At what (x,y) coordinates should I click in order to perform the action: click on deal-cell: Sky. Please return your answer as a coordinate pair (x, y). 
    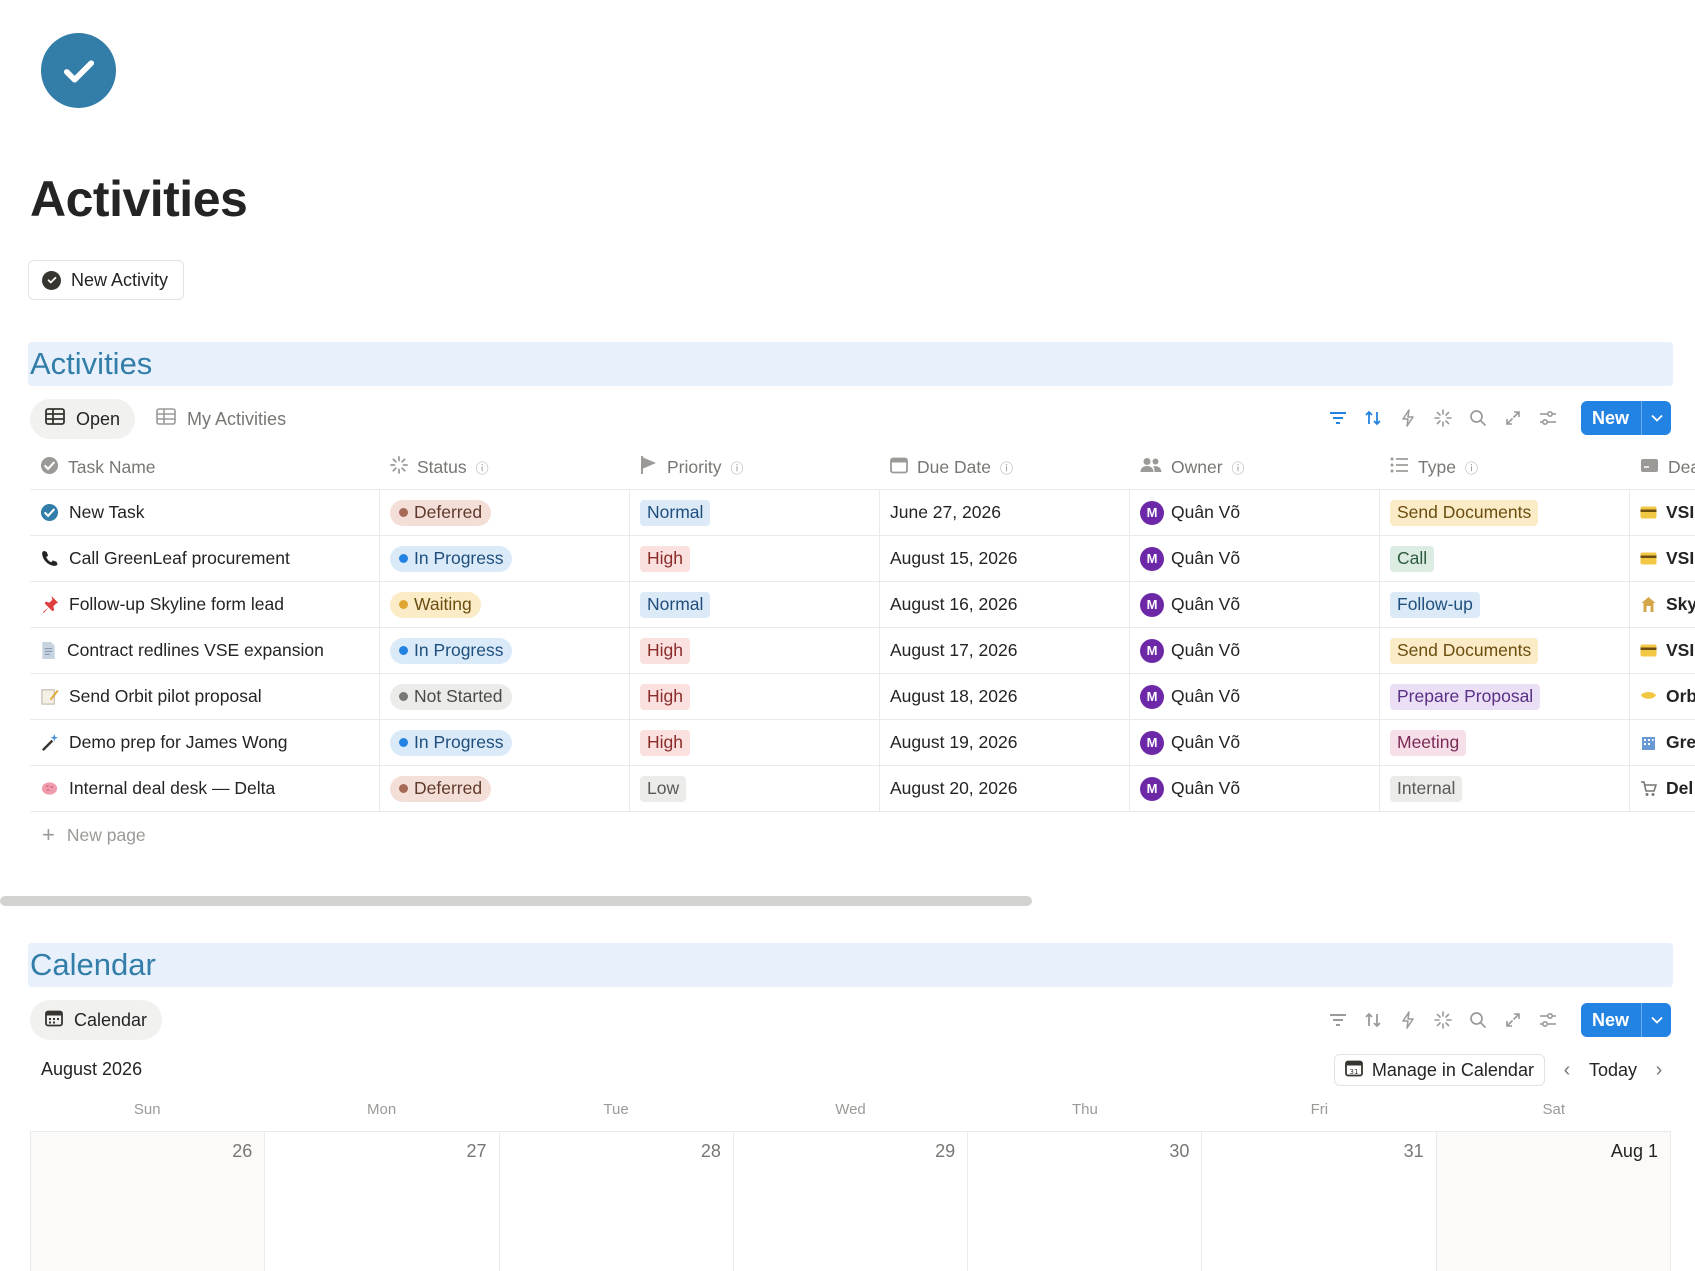
    Looking at the image, I should click on (1662, 604).